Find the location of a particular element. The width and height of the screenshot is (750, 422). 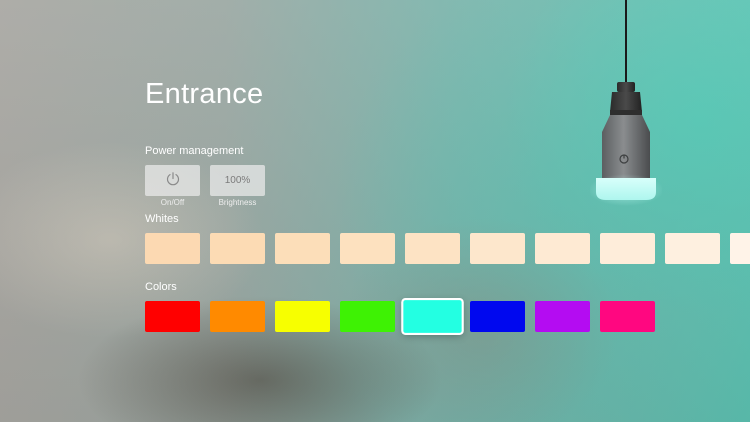

room-title: Entrance is located at coordinates (204, 94).